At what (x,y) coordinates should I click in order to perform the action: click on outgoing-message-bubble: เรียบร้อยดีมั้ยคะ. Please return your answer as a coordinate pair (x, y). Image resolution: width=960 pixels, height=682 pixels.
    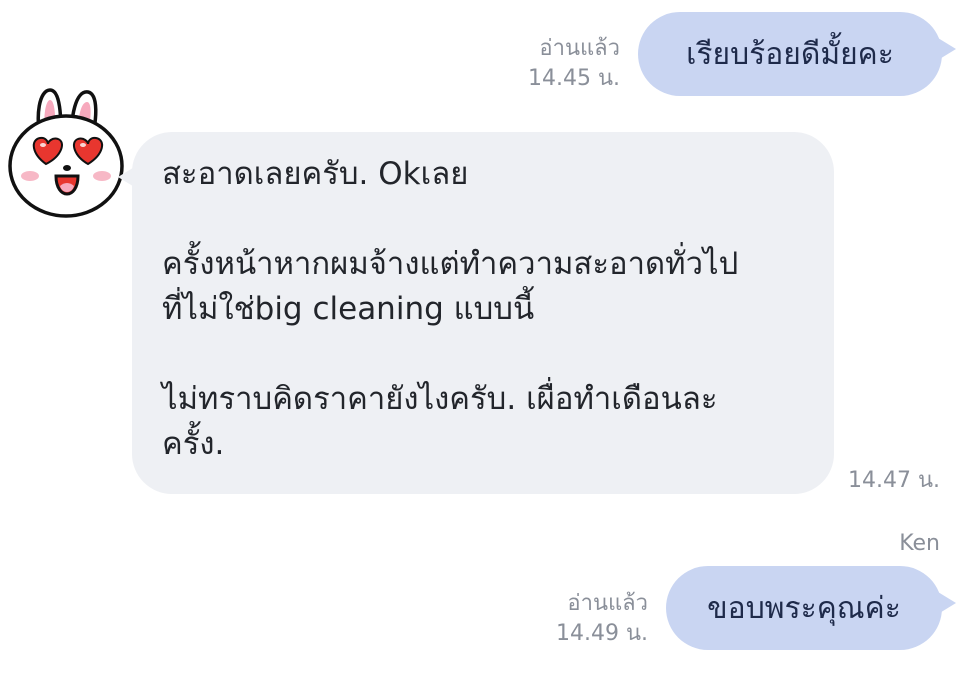
    Looking at the image, I should click on (797, 54).